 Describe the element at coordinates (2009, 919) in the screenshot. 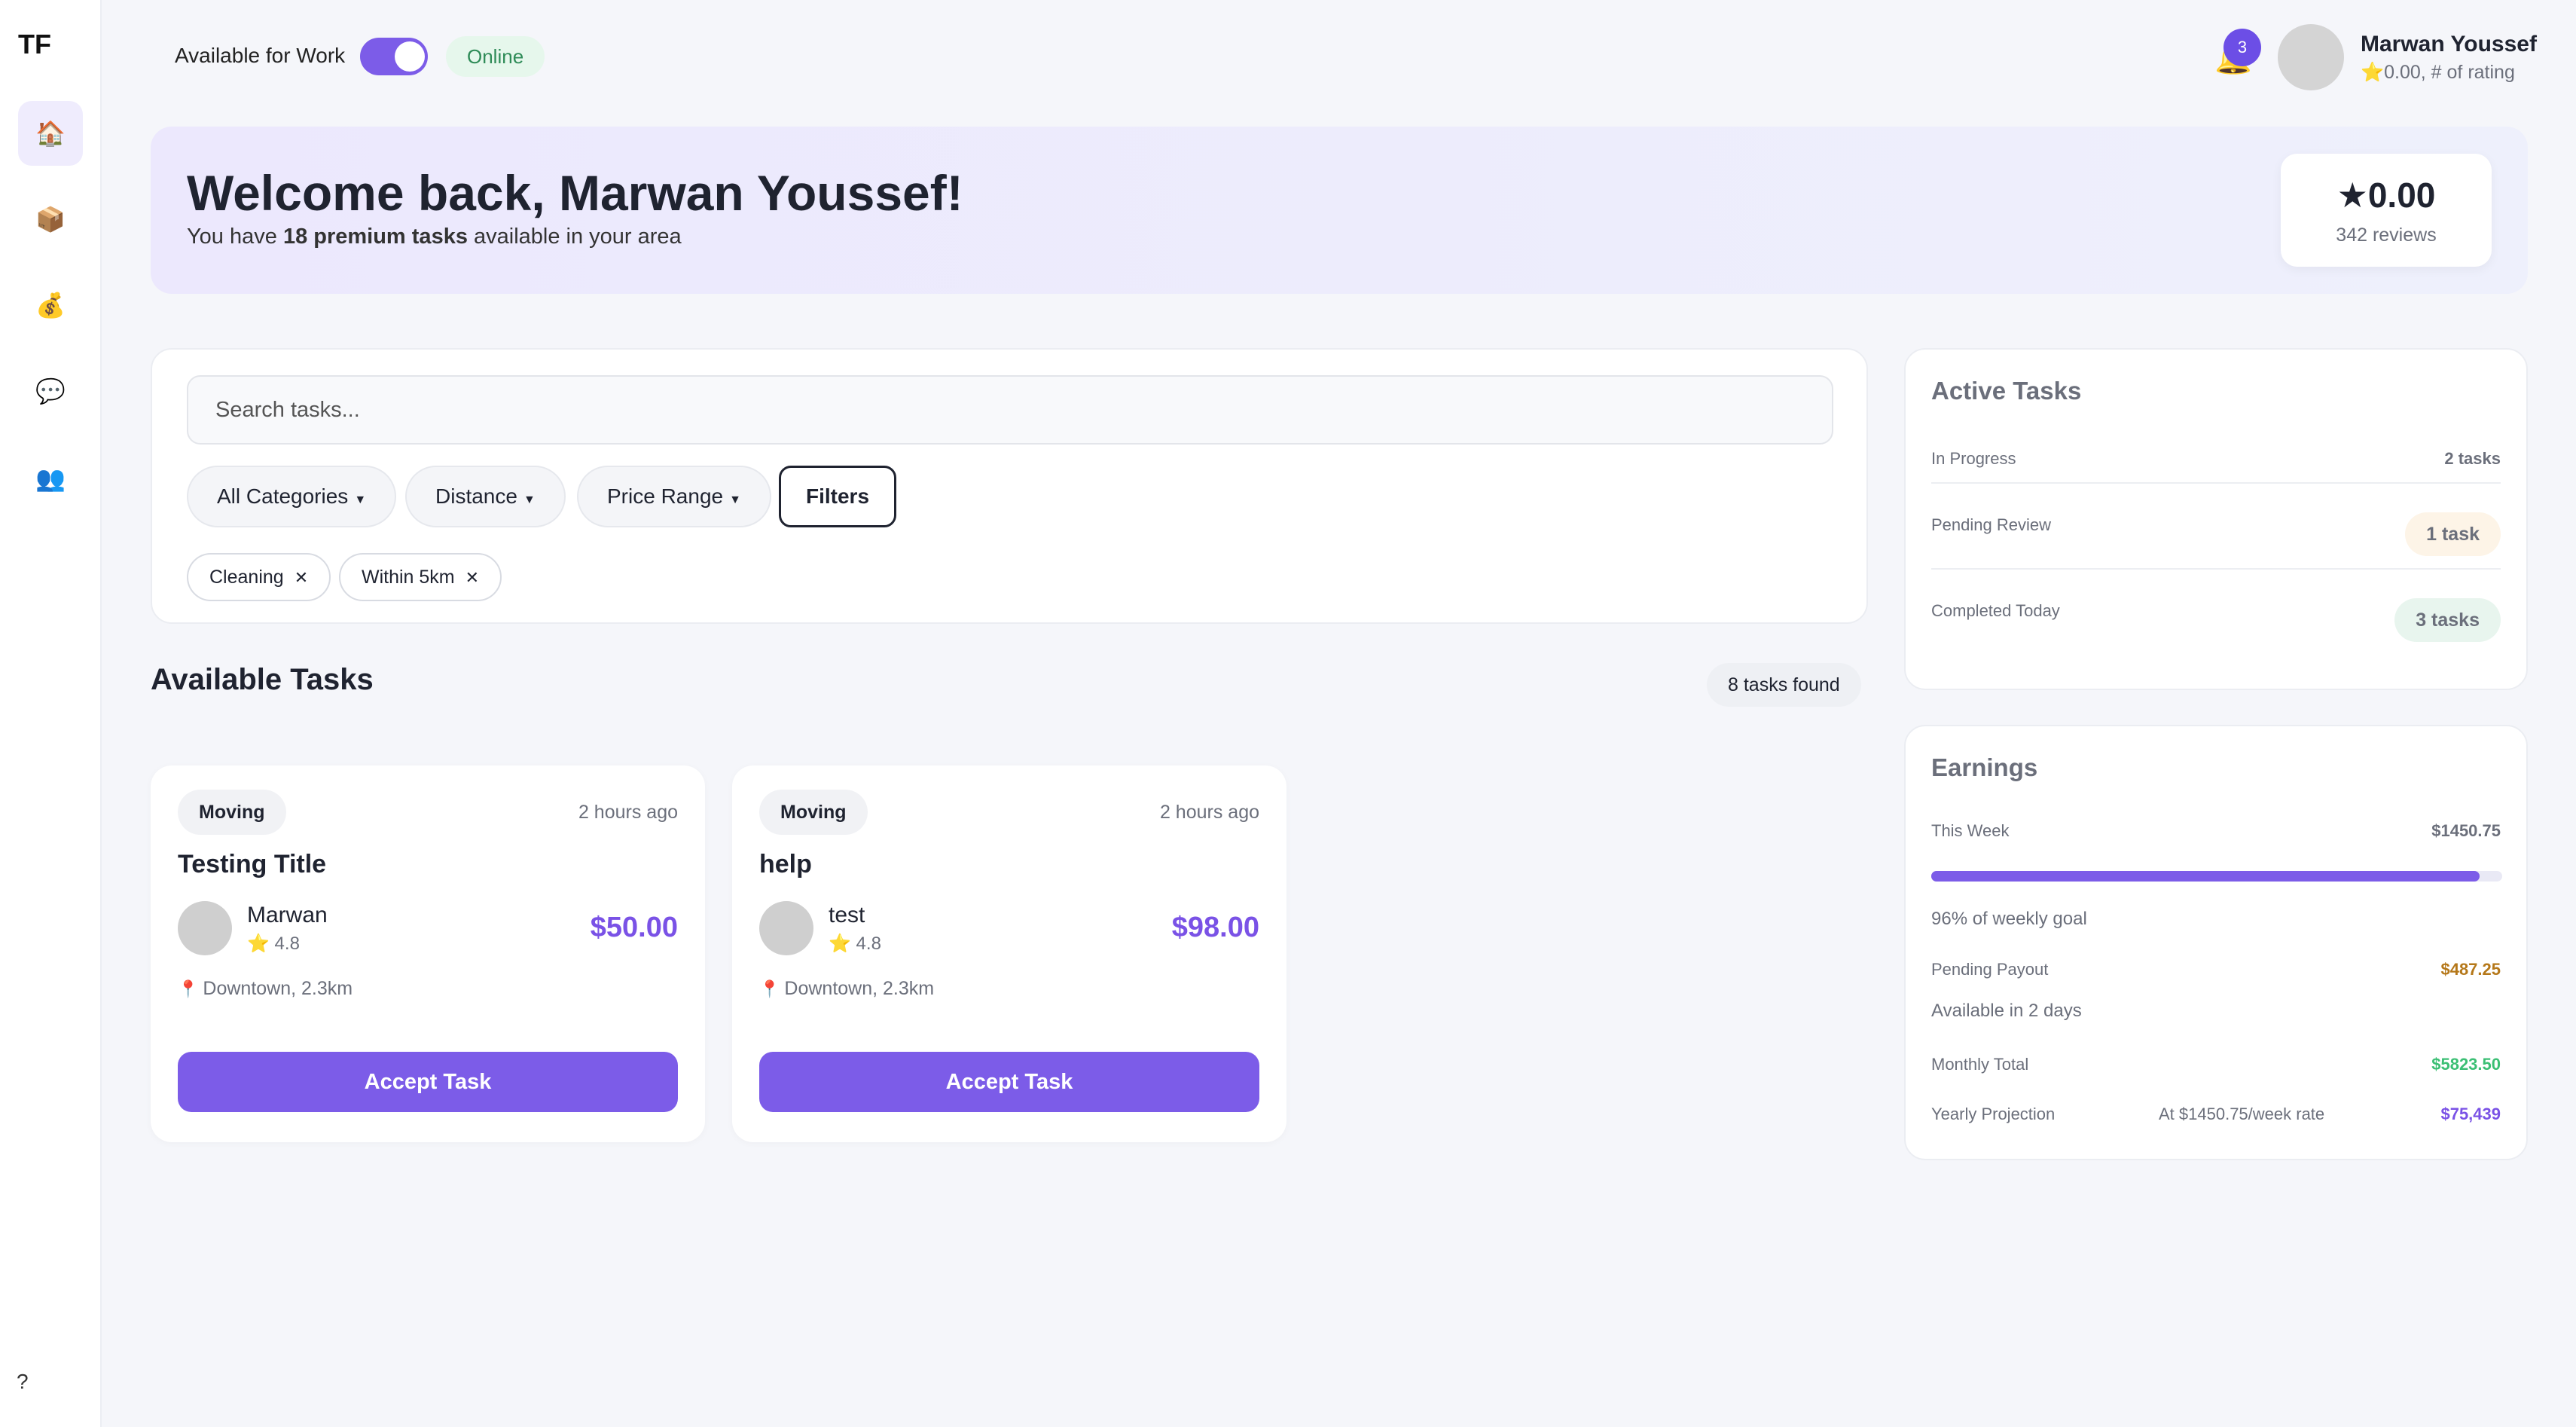

I see `weekly-goal-text: 96% of weekly goal` at that location.